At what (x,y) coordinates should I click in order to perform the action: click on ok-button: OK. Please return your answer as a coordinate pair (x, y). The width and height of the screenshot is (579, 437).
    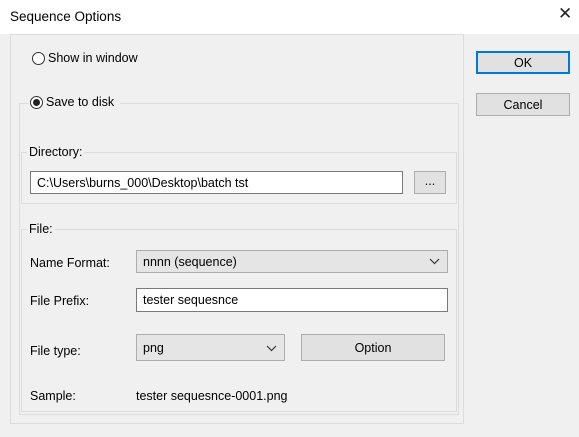
    Looking at the image, I should click on (523, 62).